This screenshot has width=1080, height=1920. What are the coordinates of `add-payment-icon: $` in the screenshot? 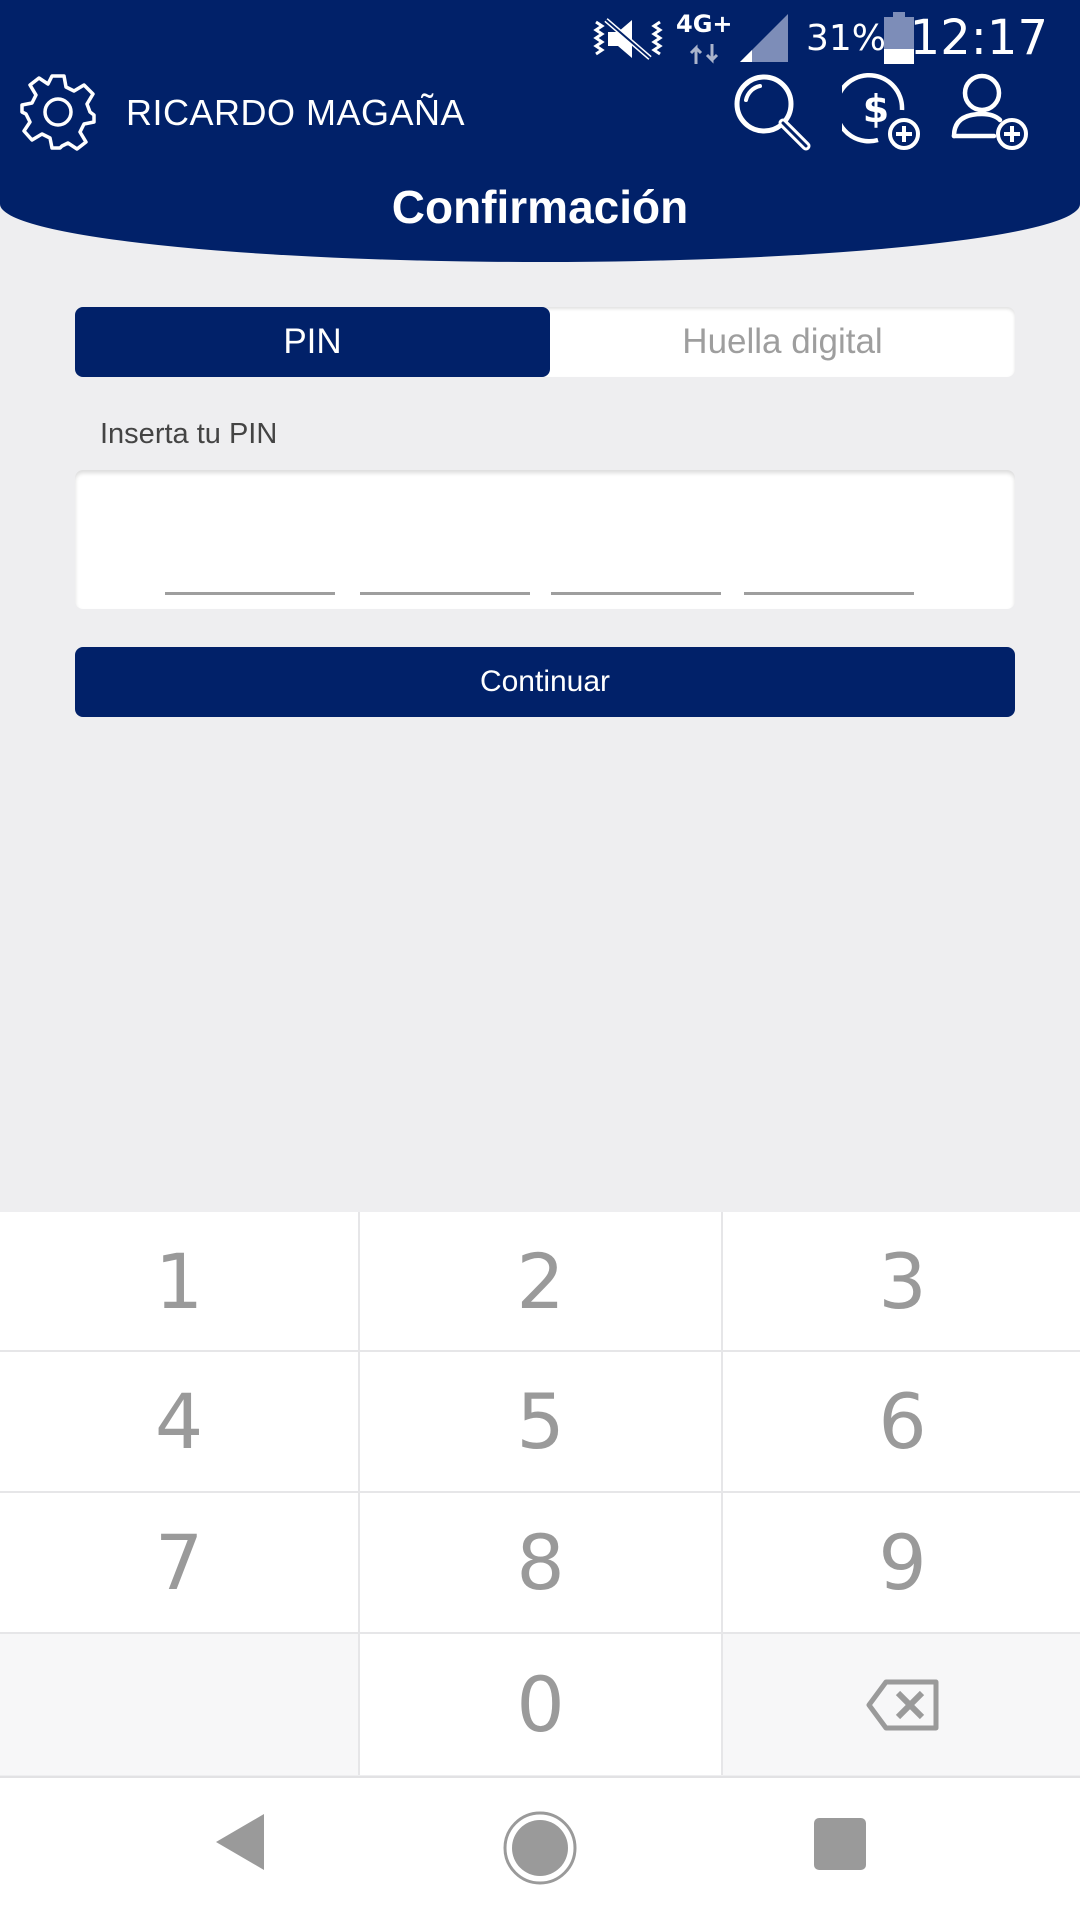 It's located at (882, 112).